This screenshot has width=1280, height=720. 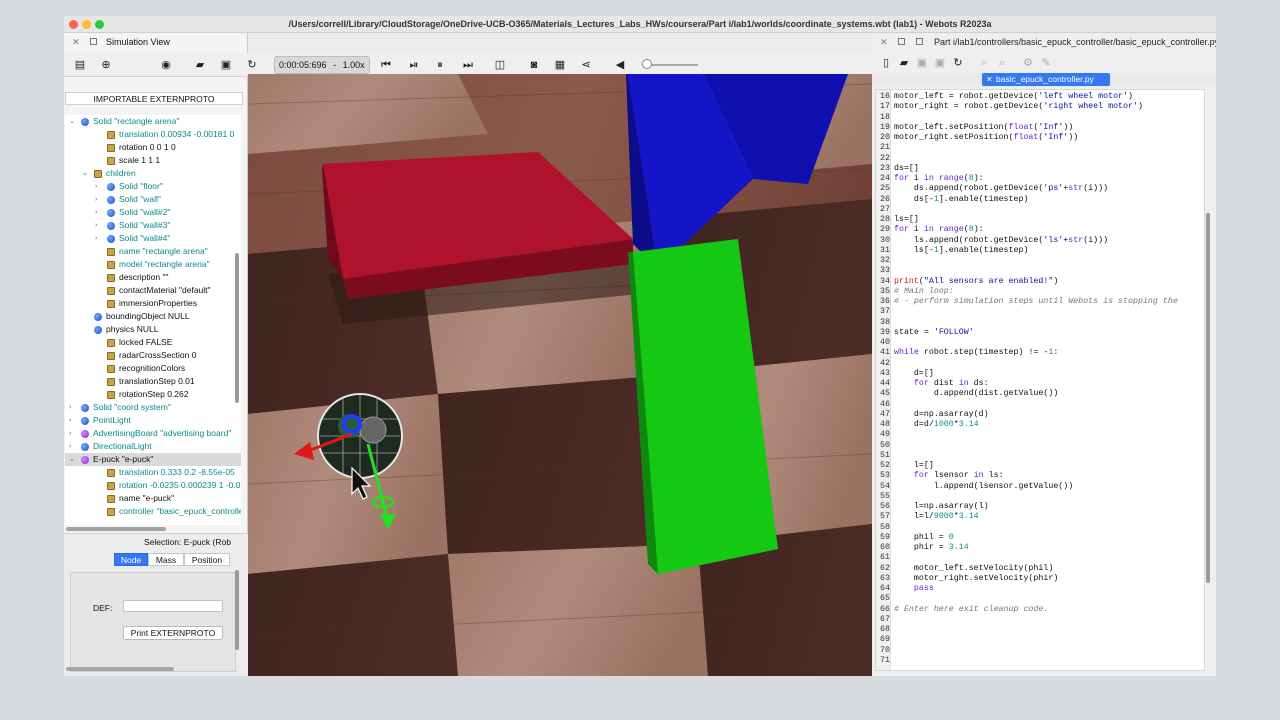 What do you see at coordinates (173, 606) in the screenshot?
I see `def-input` at bounding box center [173, 606].